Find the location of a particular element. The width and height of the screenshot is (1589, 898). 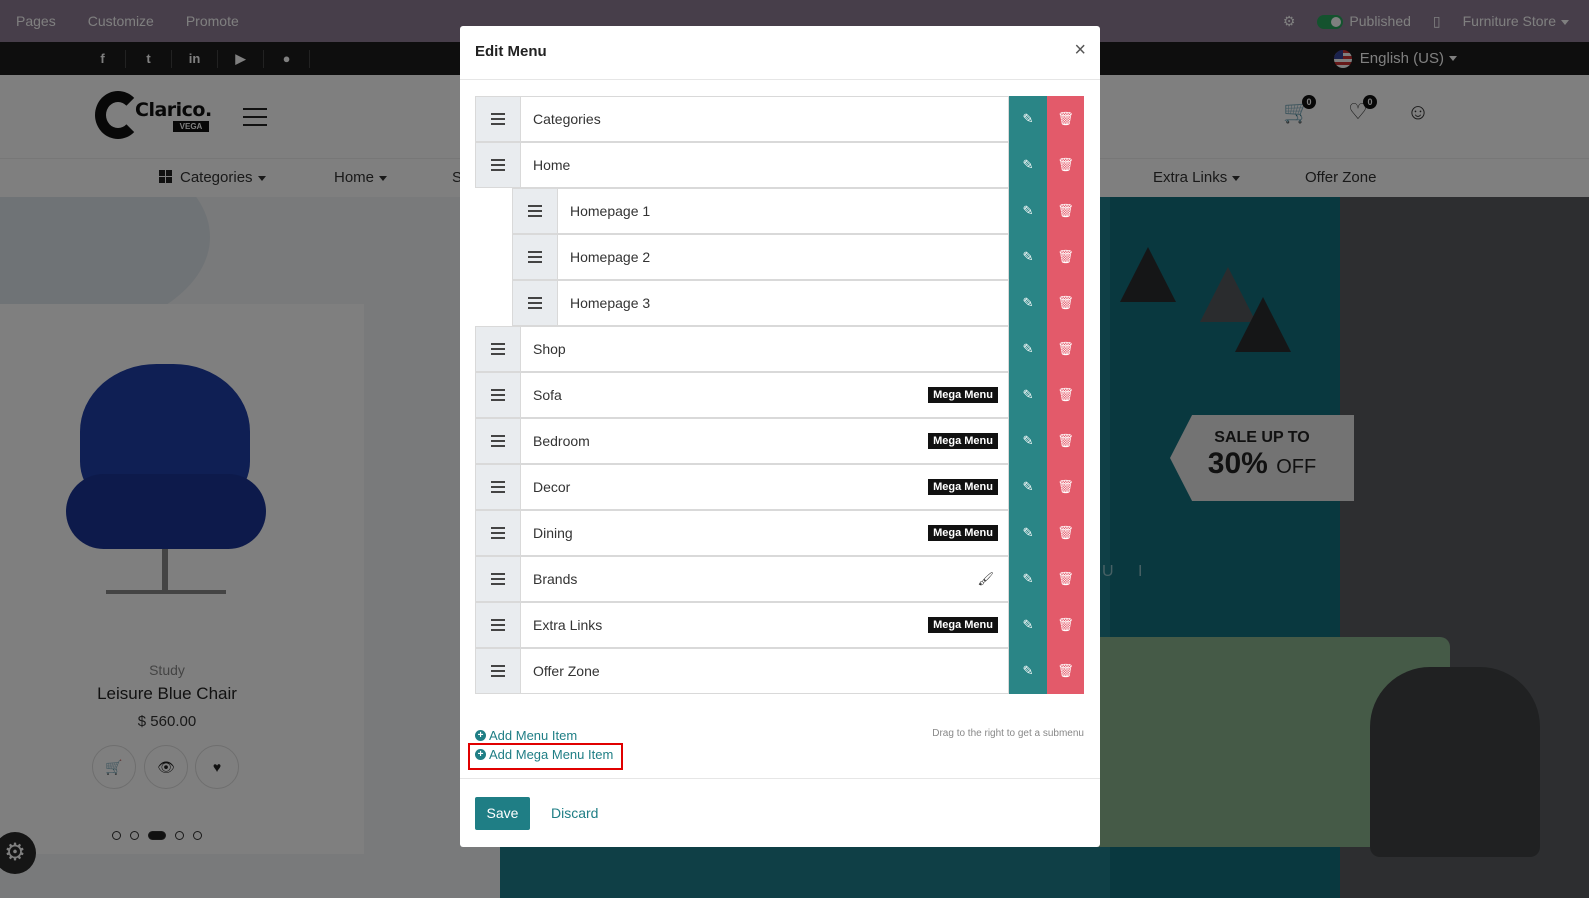

menu-item-label: Dining is located at coordinates (553, 533).